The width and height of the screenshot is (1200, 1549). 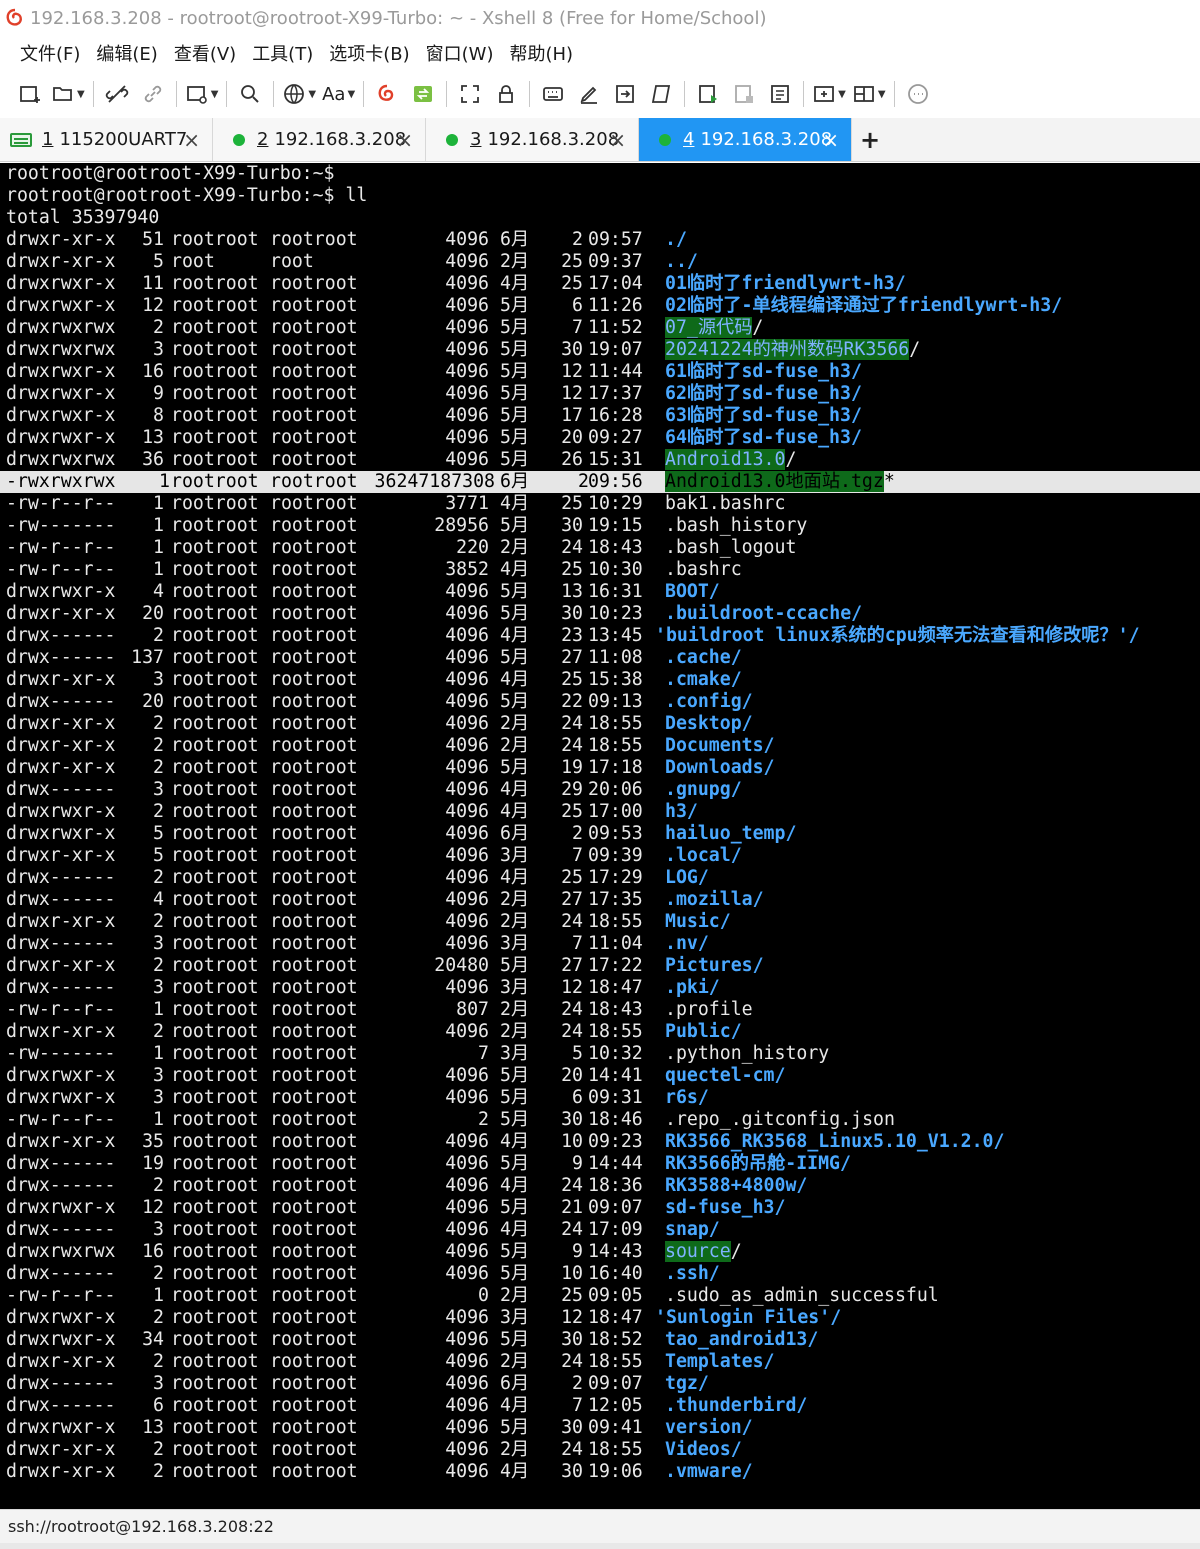 What do you see at coordinates (141, 1526) in the screenshot?
I see `connection-address: ssh://rootroot@192.168.3.208:22` at bounding box center [141, 1526].